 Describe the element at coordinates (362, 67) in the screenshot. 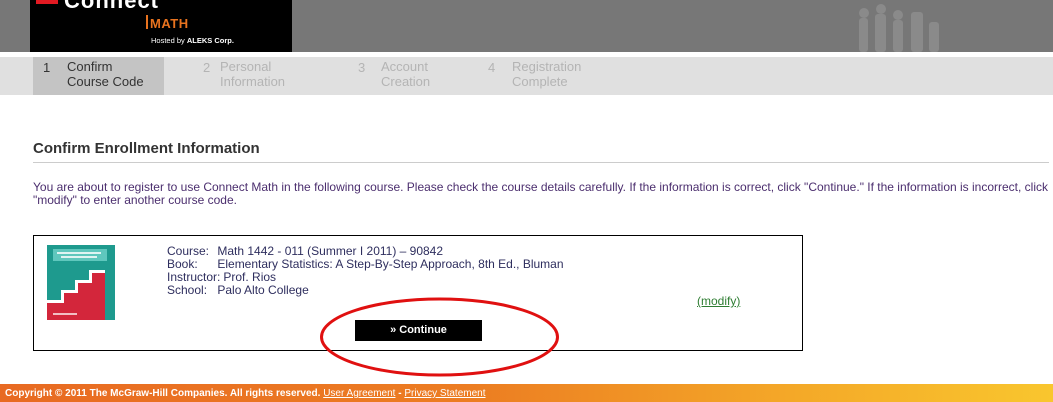

I see `step-number: 3` at that location.